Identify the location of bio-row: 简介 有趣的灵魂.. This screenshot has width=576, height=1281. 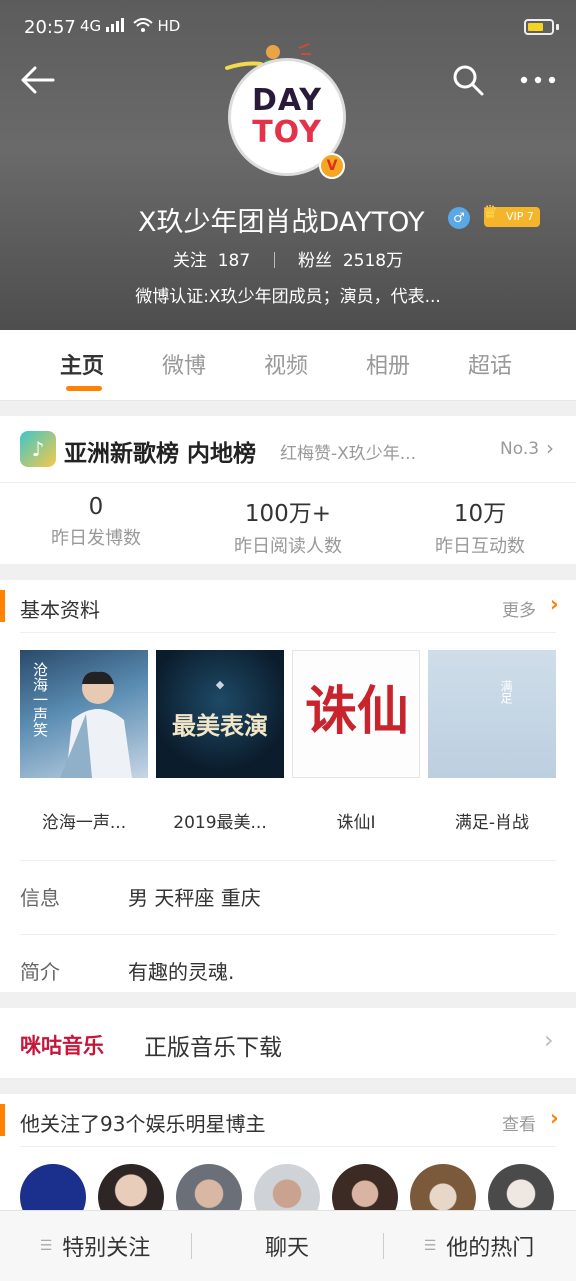
(288, 970).